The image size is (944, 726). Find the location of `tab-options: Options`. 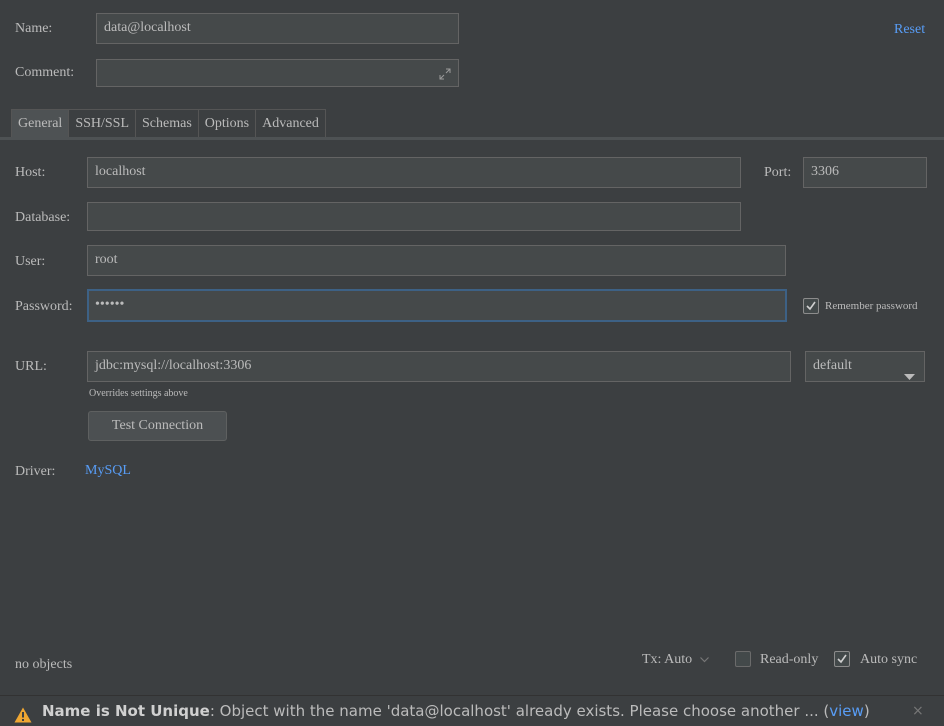

tab-options: Options is located at coordinates (227, 123).